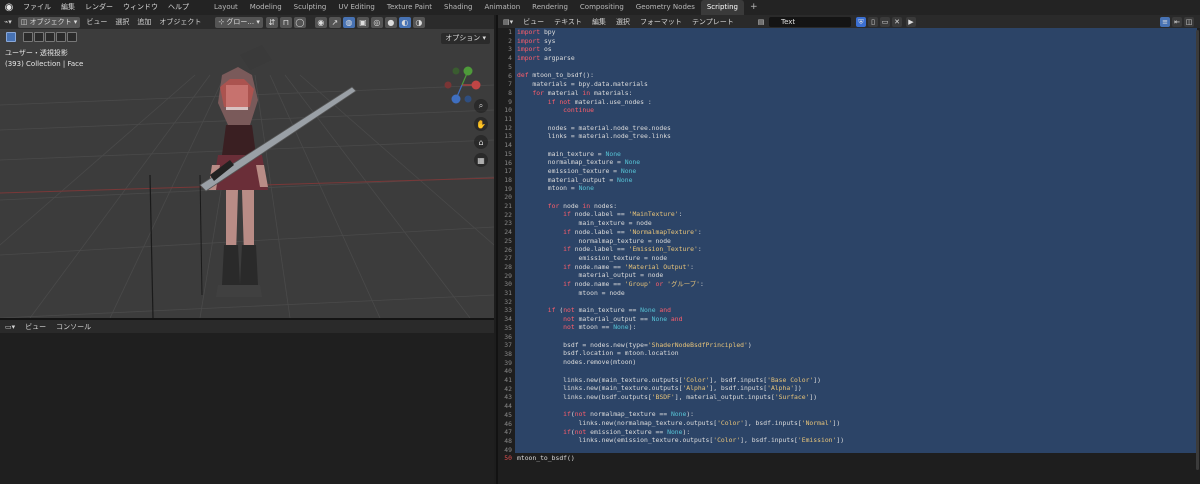  I want to click on code-line: bsdf.location = mtoon.location, so click(857, 353).